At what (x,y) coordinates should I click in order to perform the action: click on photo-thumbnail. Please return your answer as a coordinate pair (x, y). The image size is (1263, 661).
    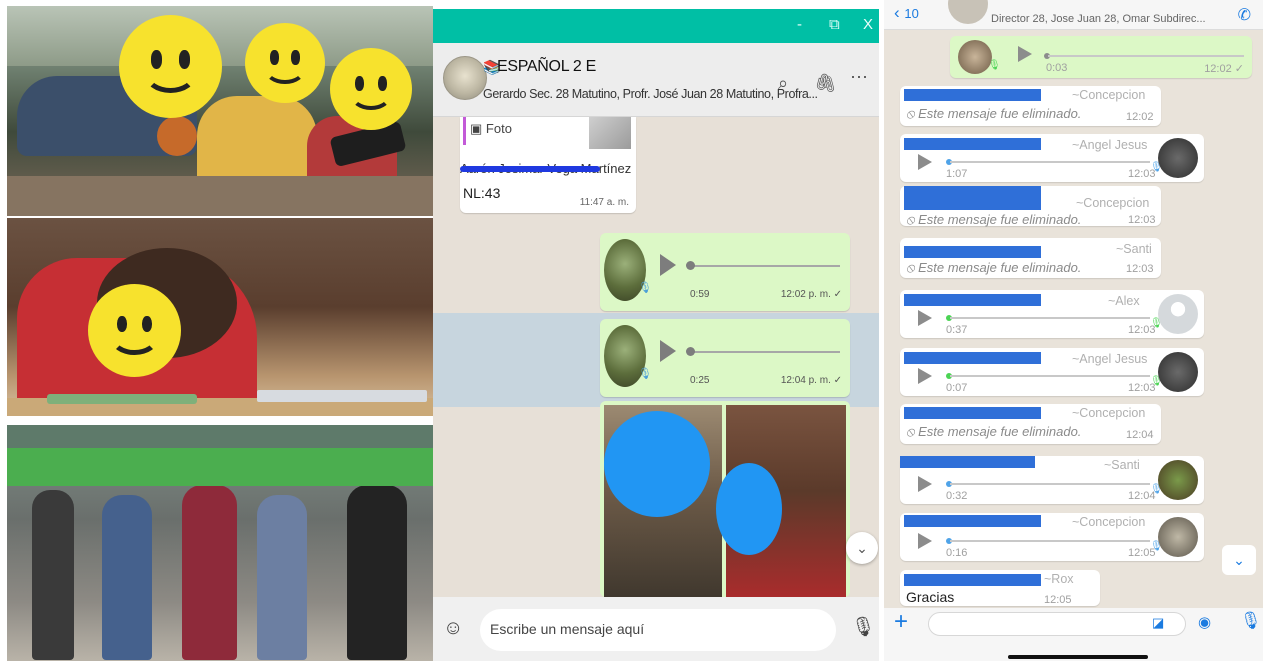
    Looking at the image, I should click on (610, 133).